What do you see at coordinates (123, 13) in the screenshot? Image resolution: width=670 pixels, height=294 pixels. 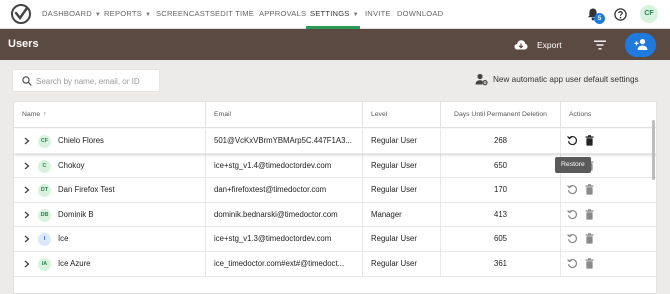 I see `nav-reports-label: REPORTS` at bounding box center [123, 13].